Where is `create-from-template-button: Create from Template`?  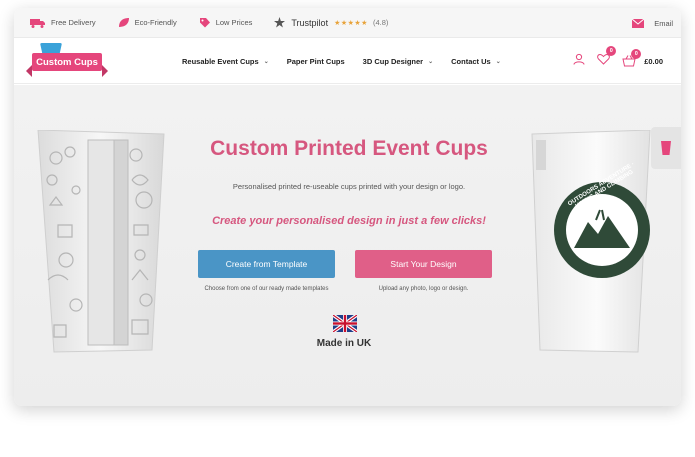 create-from-template-button: Create from Template is located at coordinates (266, 264).